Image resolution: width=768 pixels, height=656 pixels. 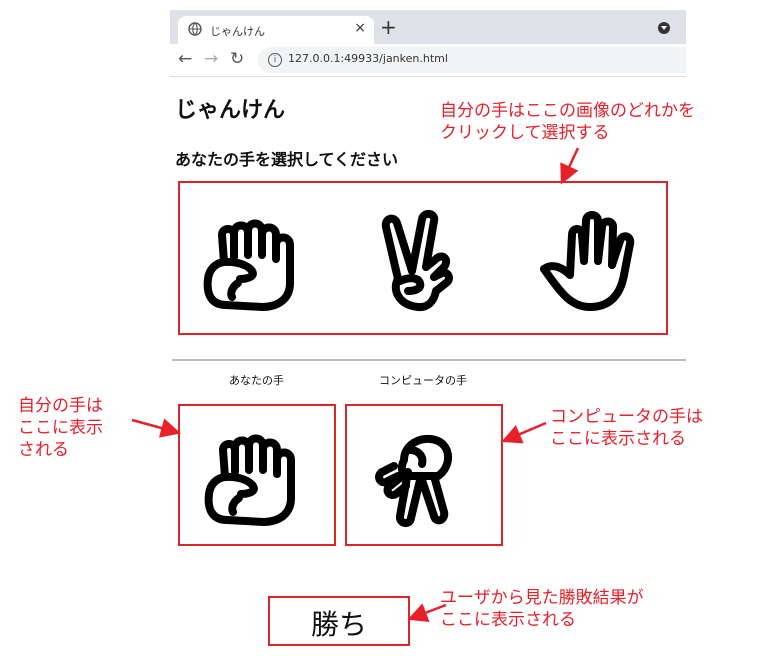 What do you see at coordinates (427, 612) in the screenshot?
I see `arrow-to-result` at bounding box center [427, 612].